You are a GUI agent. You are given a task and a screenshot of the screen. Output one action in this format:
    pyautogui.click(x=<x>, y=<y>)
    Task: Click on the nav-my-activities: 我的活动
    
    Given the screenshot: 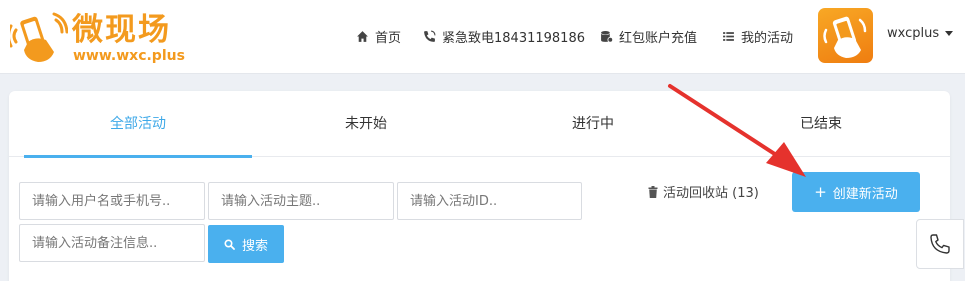 What is the action you would take?
    pyautogui.click(x=757, y=36)
    